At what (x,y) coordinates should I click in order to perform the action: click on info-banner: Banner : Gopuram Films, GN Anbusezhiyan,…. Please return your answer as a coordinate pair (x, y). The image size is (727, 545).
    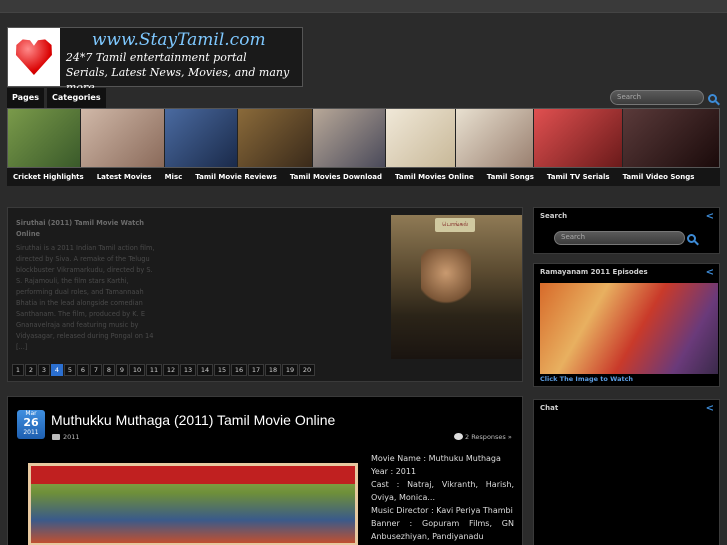
    Looking at the image, I should click on (442, 530).